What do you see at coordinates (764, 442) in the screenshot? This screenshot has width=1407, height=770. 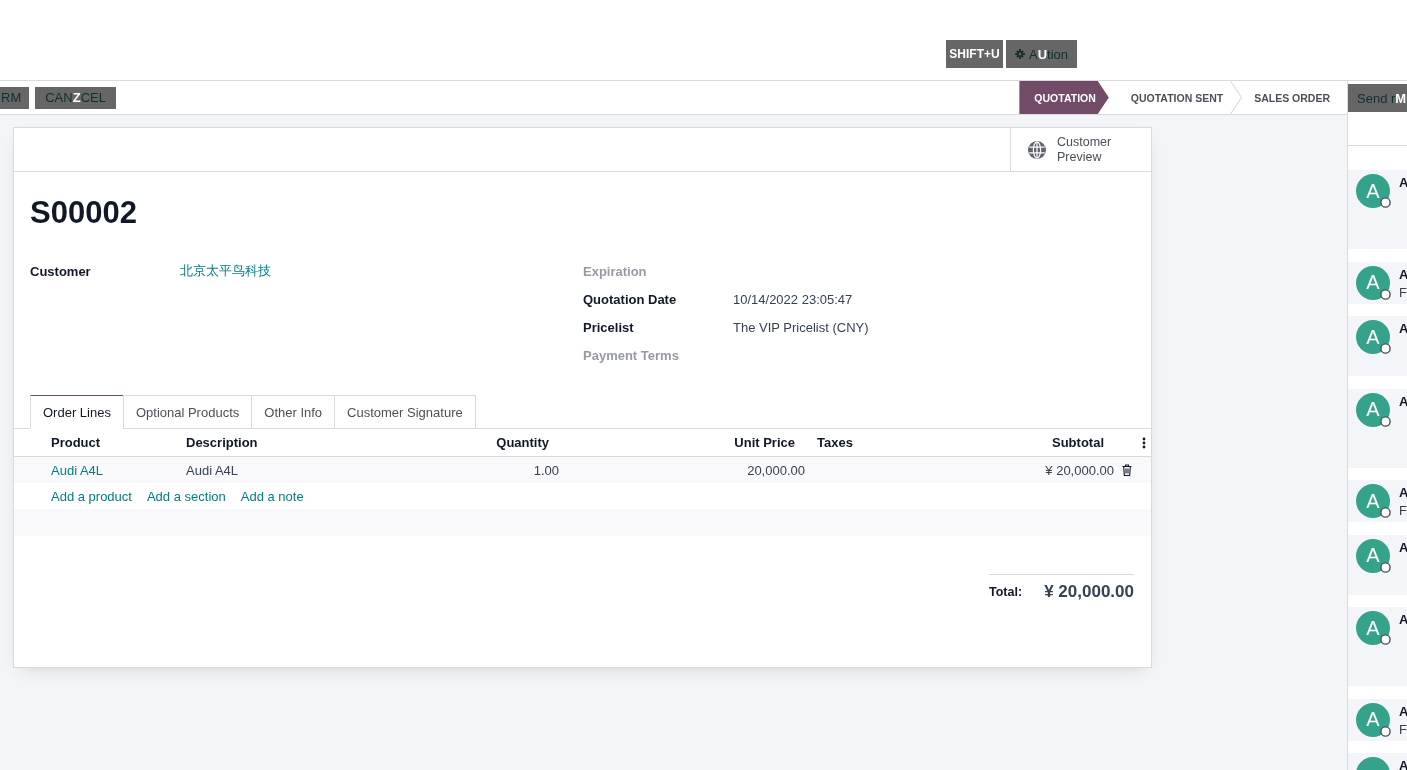 I see `column-header: Unit Price` at bounding box center [764, 442].